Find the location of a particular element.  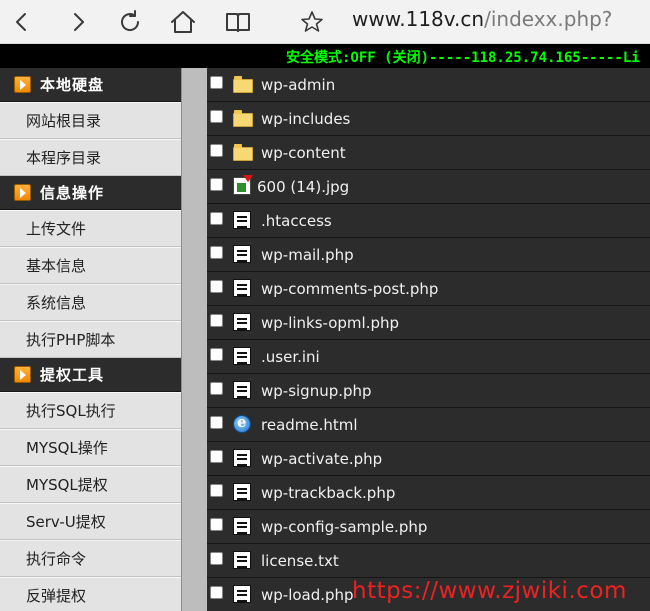

refresh-icon is located at coordinates (130, 20).